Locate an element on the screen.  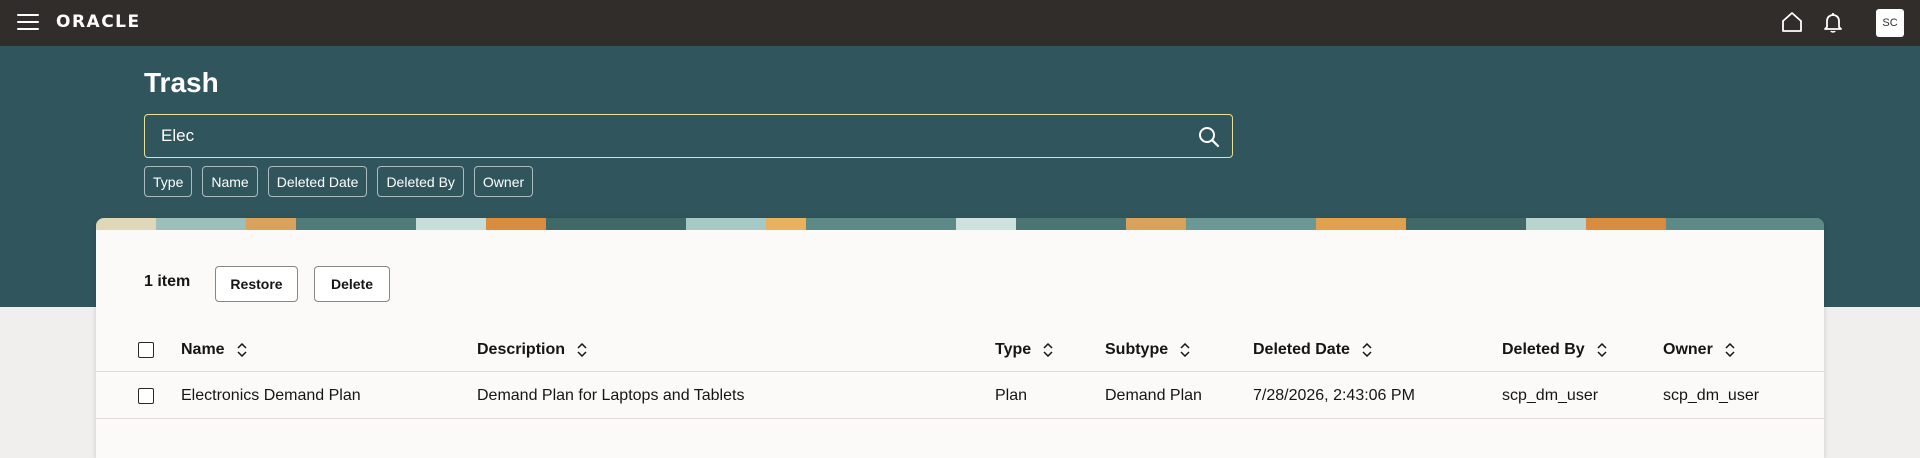
column-header-description: Description is located at coordinates (532, 349).